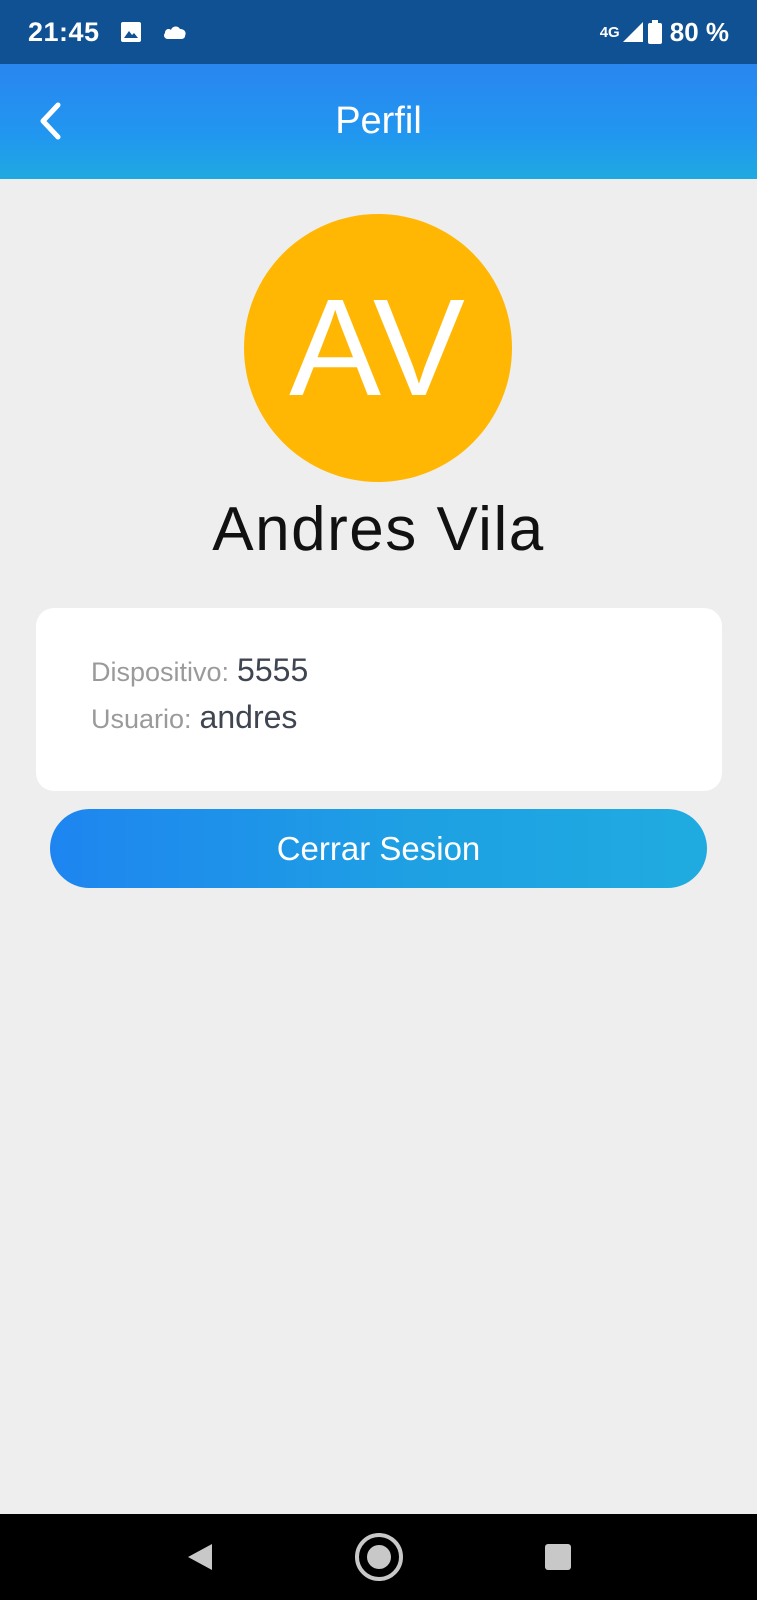  I want to click on status-right: 4G 80 %, so click(664, 32).